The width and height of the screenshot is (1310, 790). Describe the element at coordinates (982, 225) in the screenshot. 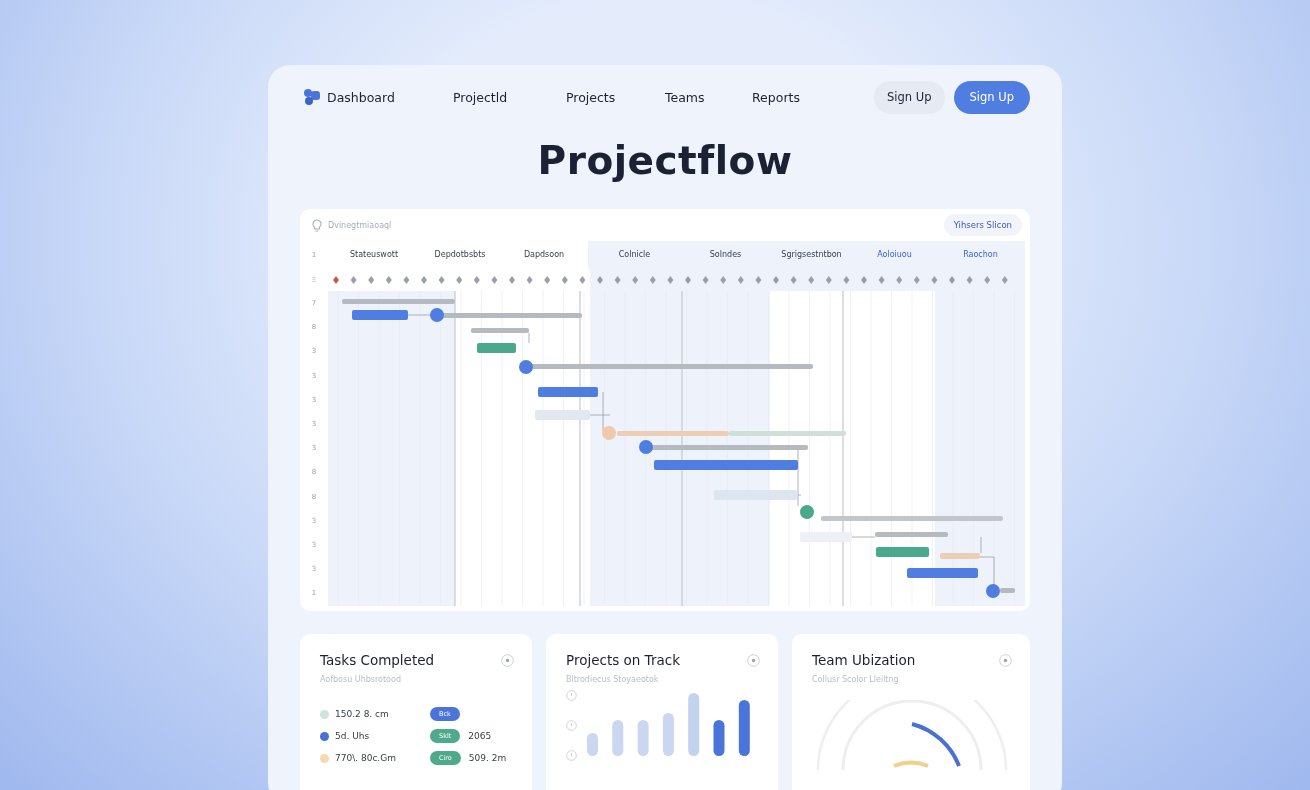

I see `filter-button: Yihsers Slicon` at that location.